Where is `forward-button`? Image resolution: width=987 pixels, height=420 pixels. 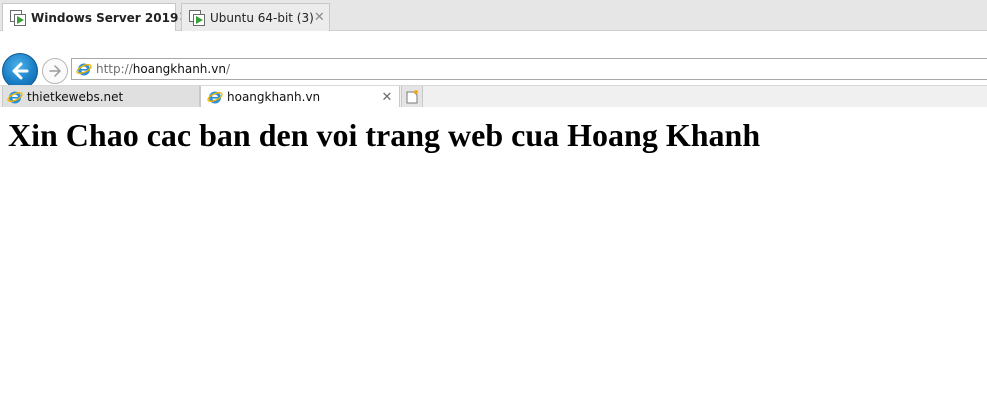
forward-button is located at coordinates (55, 71).